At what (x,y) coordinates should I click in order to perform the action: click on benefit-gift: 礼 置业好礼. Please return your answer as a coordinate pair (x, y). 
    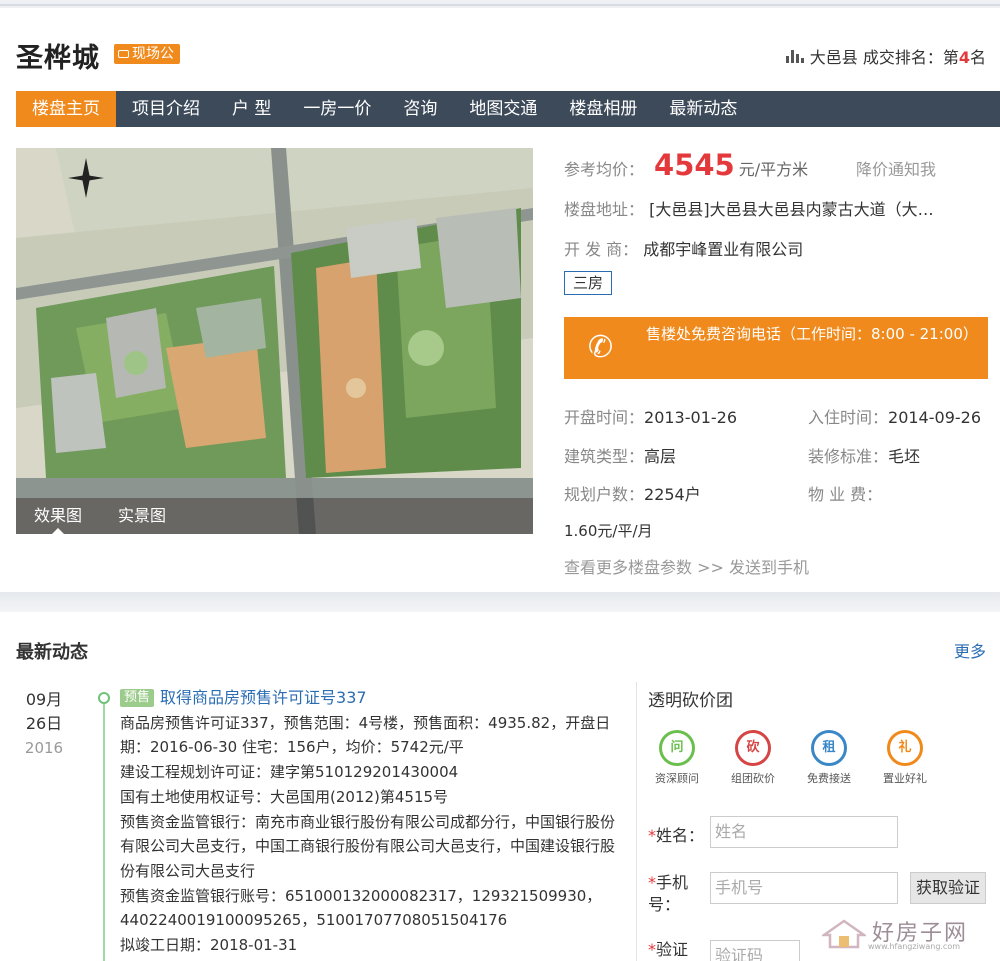
    Looking at the image, I should click on (905, 758).